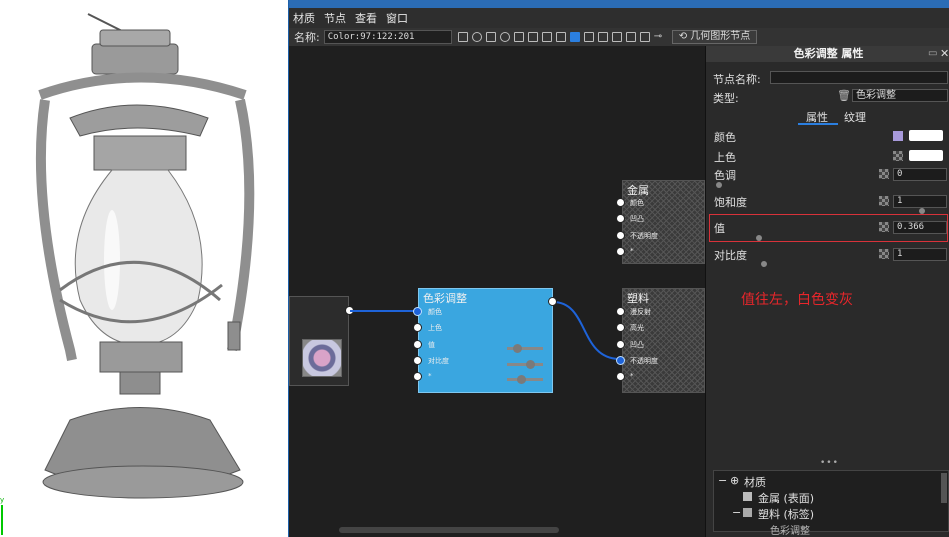 The image size is (949, 537). What do you see at coordinates (859, 77) in the screenshot?
I see `node-name-input` at bounding box center [859, 77].